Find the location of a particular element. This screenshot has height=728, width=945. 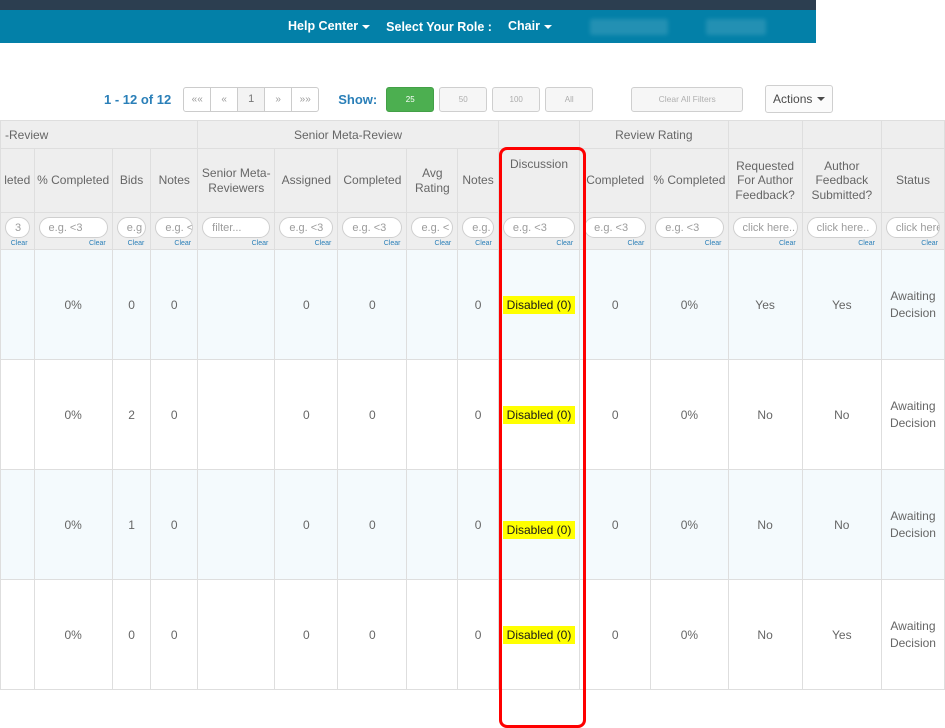

filter-clear-percent-completed-rating: Clear is located at coordinates (689, 243).